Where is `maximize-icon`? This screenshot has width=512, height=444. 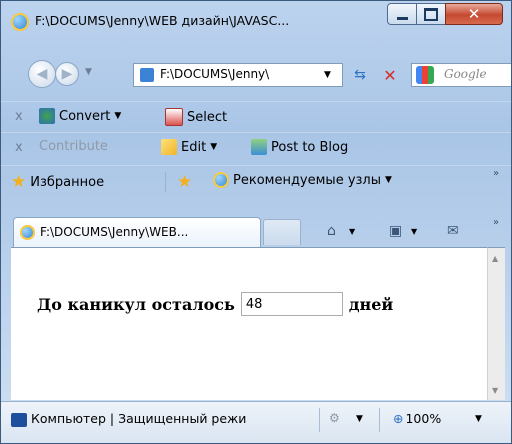
maximize-icon is located at coordinates (431, 14).